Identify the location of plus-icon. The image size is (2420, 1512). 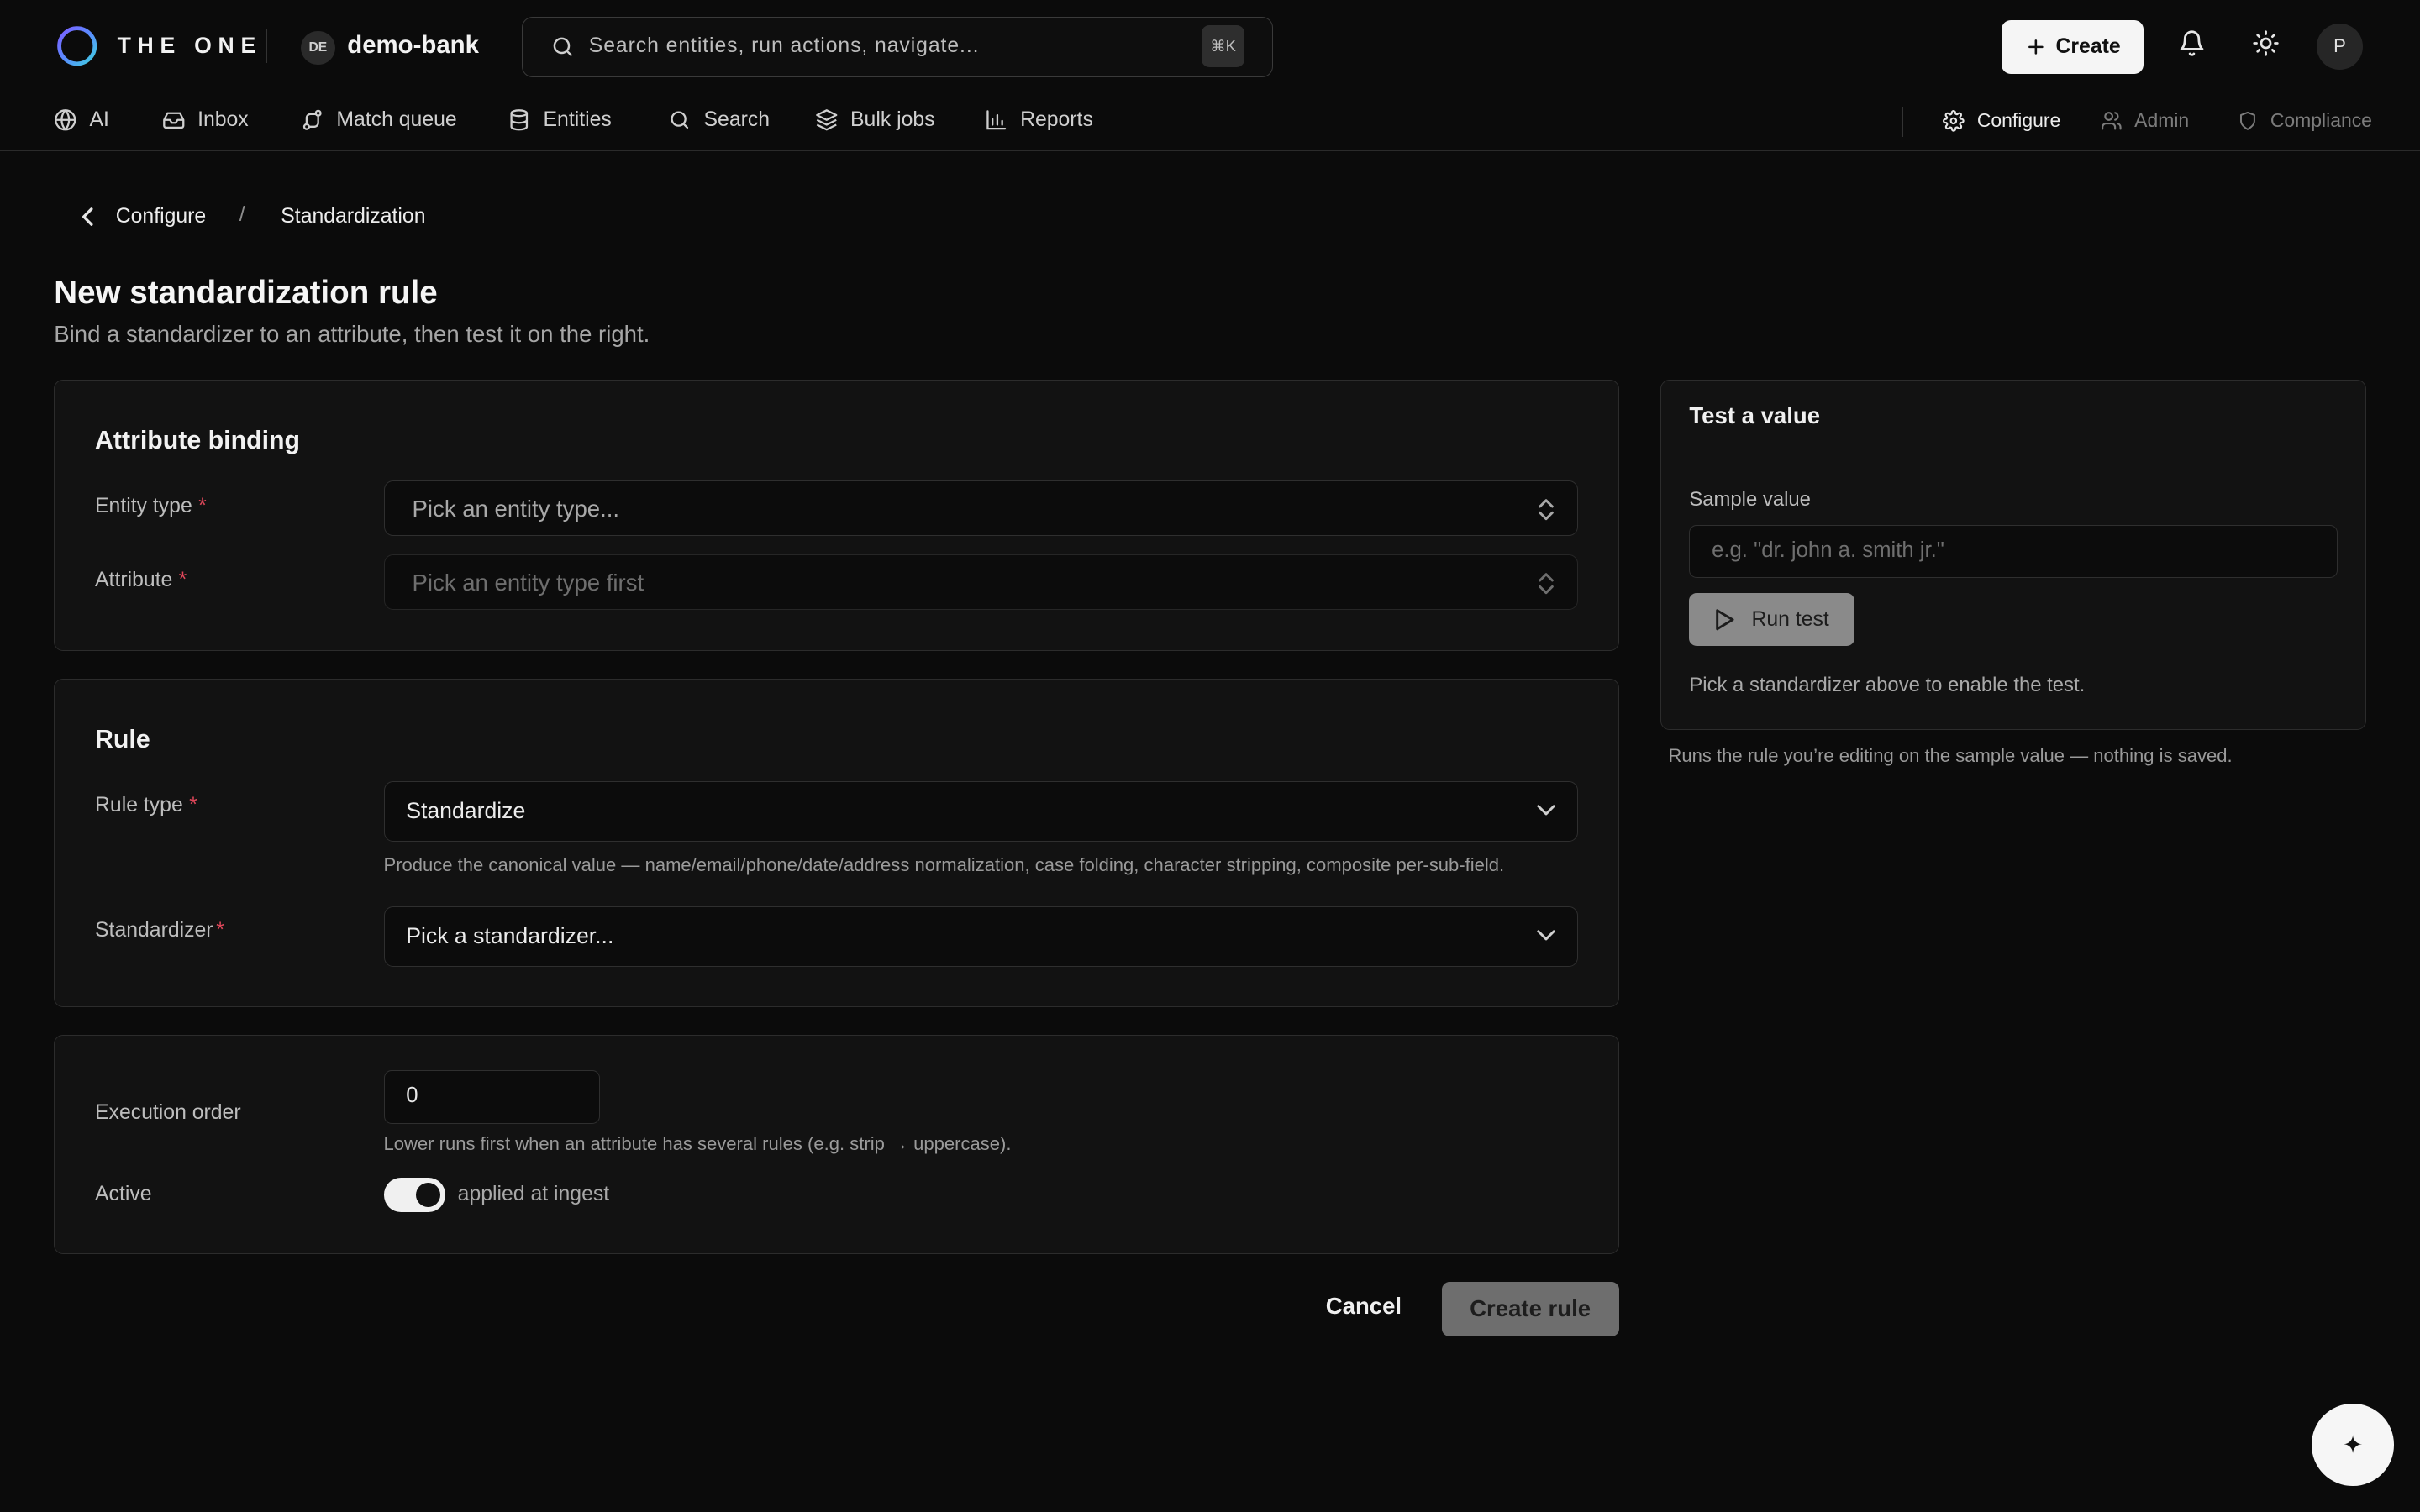
(2036, 47).